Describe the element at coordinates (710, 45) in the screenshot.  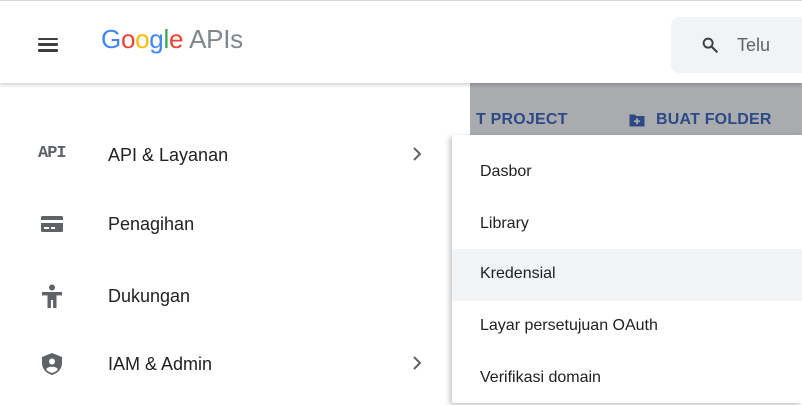
I see `search-icon` at that location.